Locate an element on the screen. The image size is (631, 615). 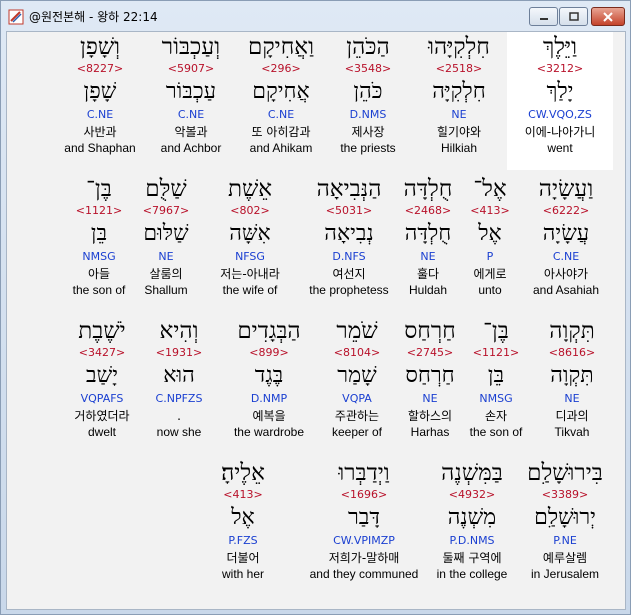
hebrew-word: תִּקְוָה is located at coordinates (572, 331).